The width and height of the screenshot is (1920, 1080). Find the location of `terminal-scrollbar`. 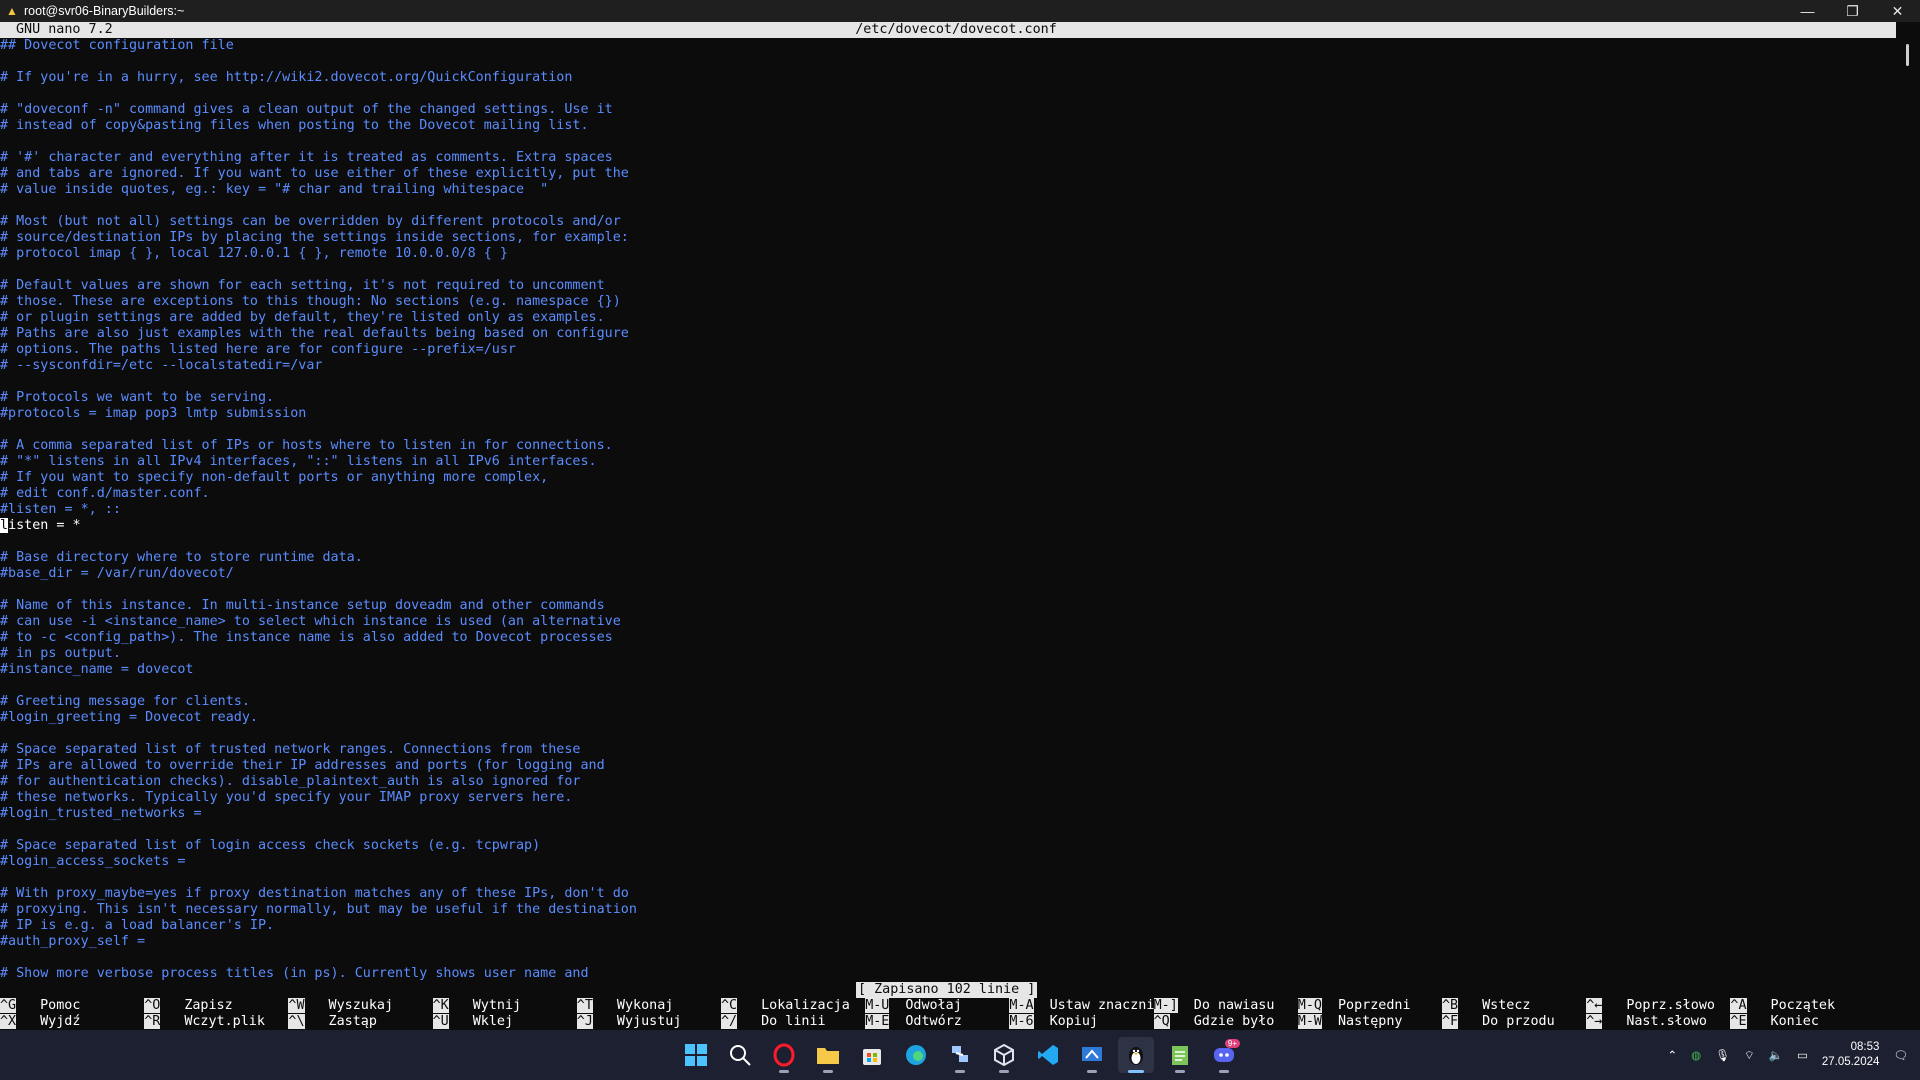

terminal-scrollbar is located at coordinates (1908, 525).